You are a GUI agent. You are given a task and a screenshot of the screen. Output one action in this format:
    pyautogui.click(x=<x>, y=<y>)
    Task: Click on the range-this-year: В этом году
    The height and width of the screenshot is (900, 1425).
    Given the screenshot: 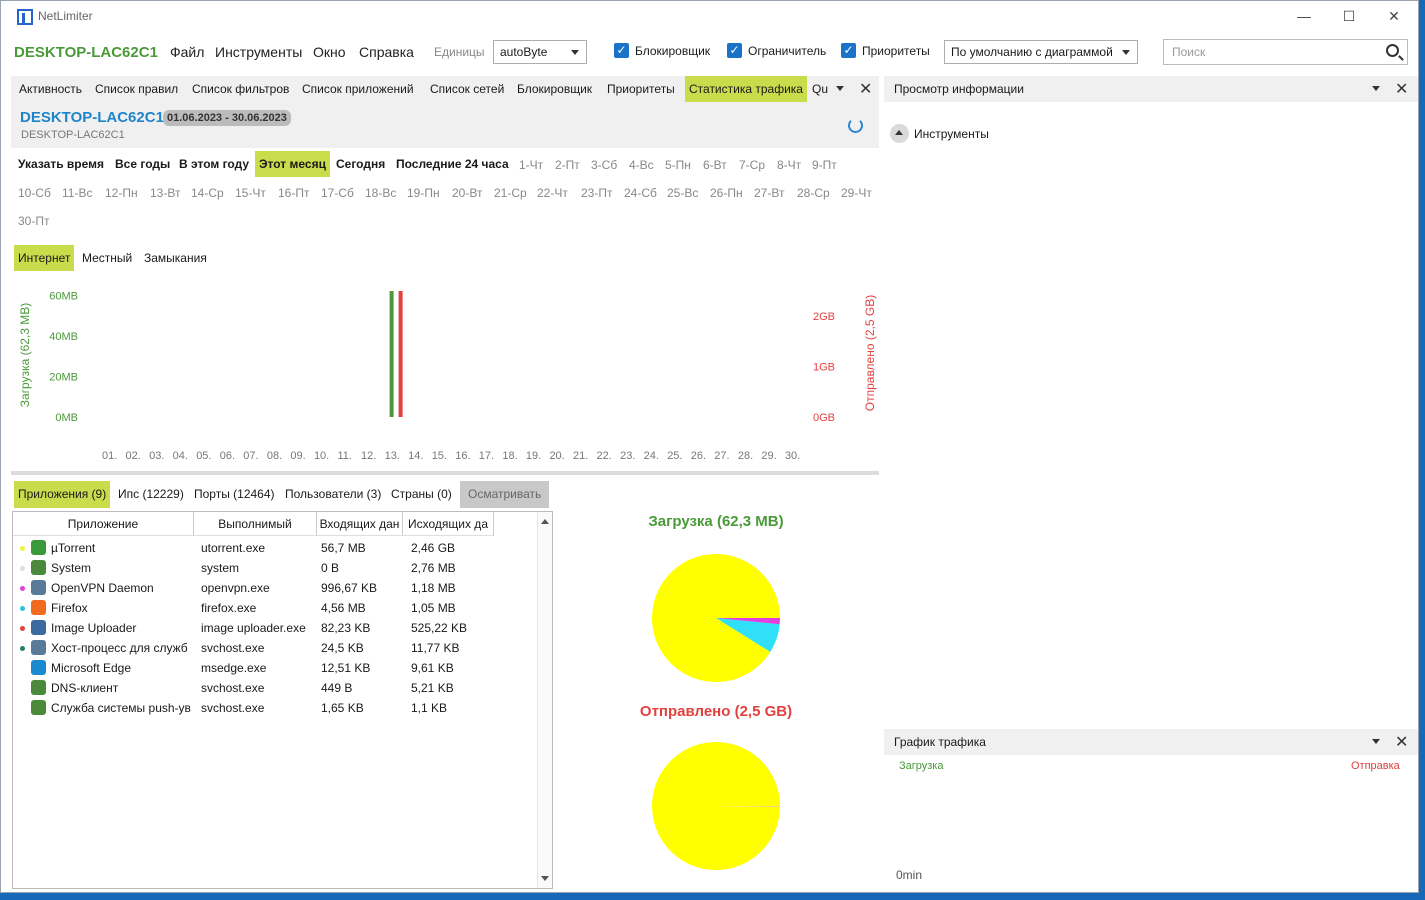 What is the action you would take?
    pyautogui.click(x=214, y=164)
    